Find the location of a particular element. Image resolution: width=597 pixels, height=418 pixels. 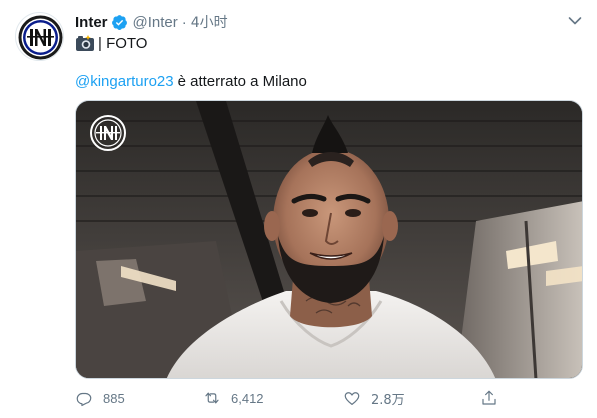

camera-icon is located at coordinates (85, 43).